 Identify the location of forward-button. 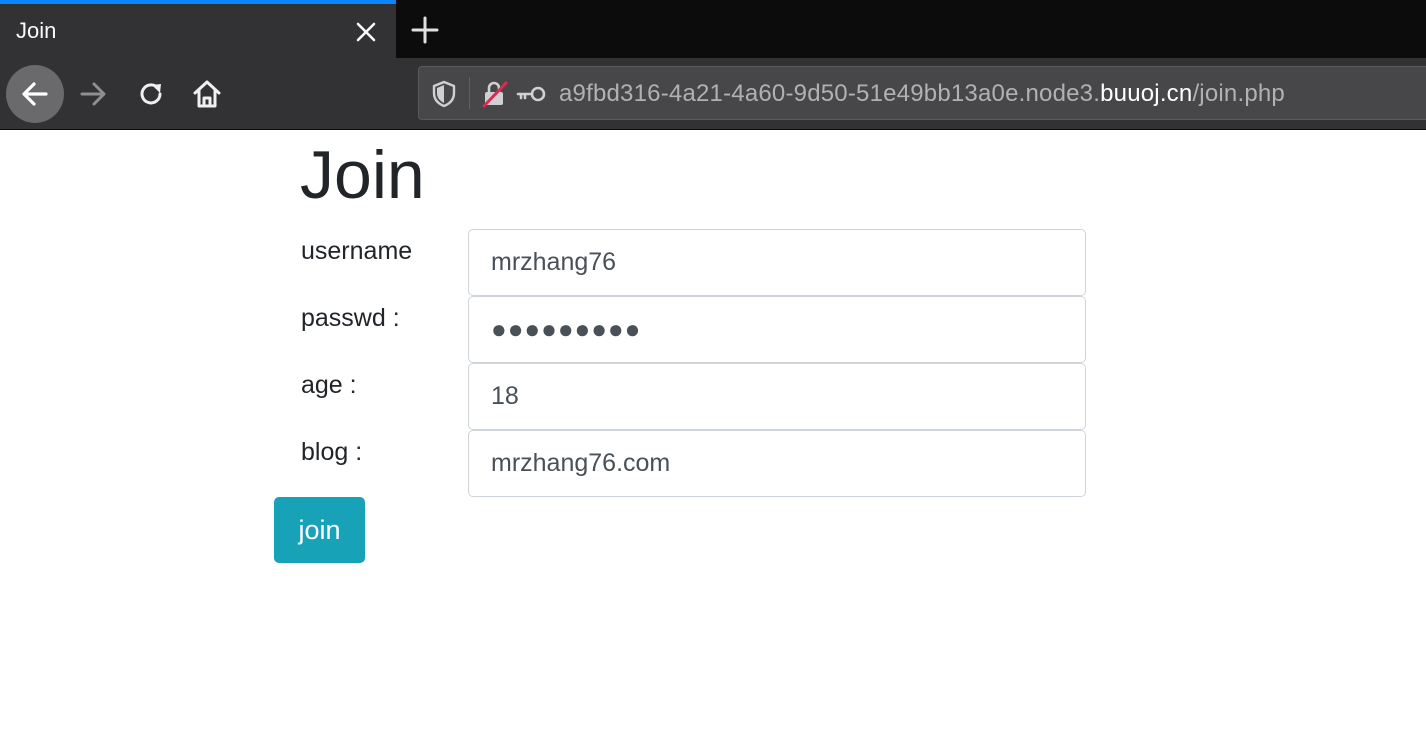
(93, 94).